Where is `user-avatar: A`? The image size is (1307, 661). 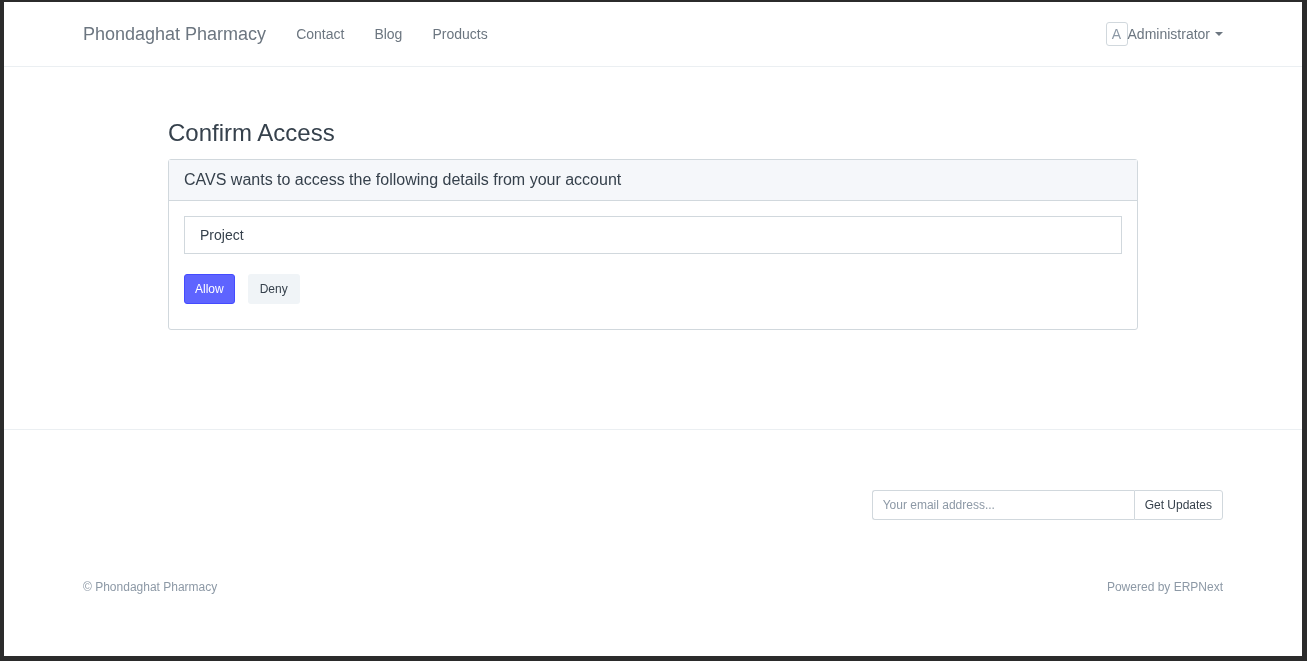
user-avatar: A is located at coordinates (1116, 34).